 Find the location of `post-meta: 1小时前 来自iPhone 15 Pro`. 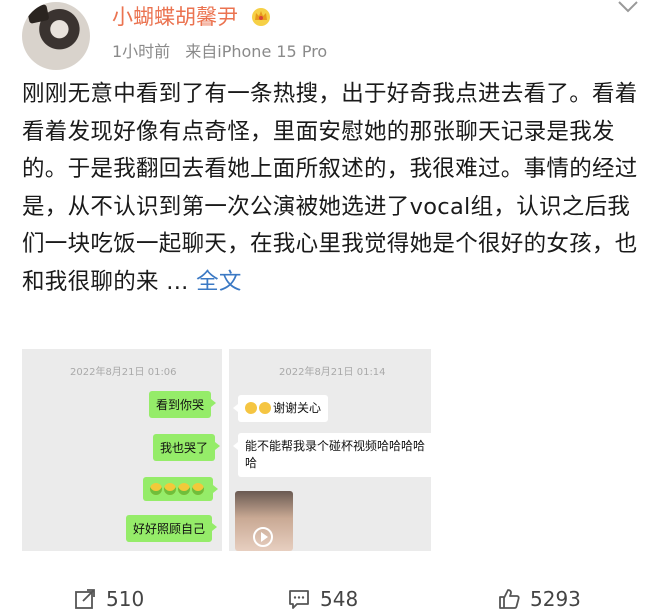

post-meta: 1小时前 来自iPhone 15 Pro is located at coordinates (219, 50).